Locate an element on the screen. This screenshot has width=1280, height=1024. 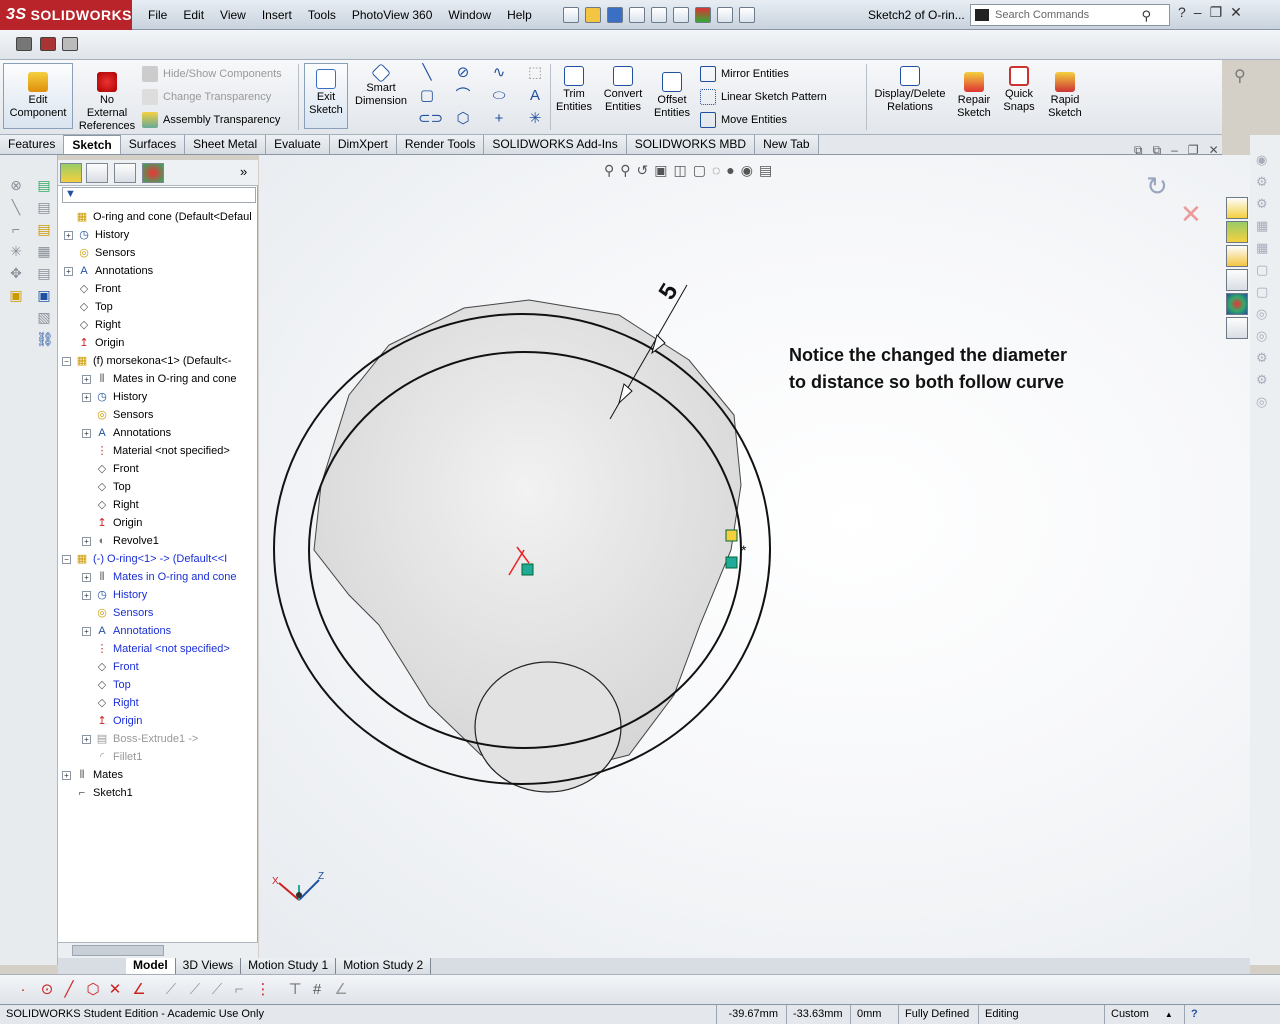
right-tool-icon-12: ◎ is located at coordinates (1266, 402).